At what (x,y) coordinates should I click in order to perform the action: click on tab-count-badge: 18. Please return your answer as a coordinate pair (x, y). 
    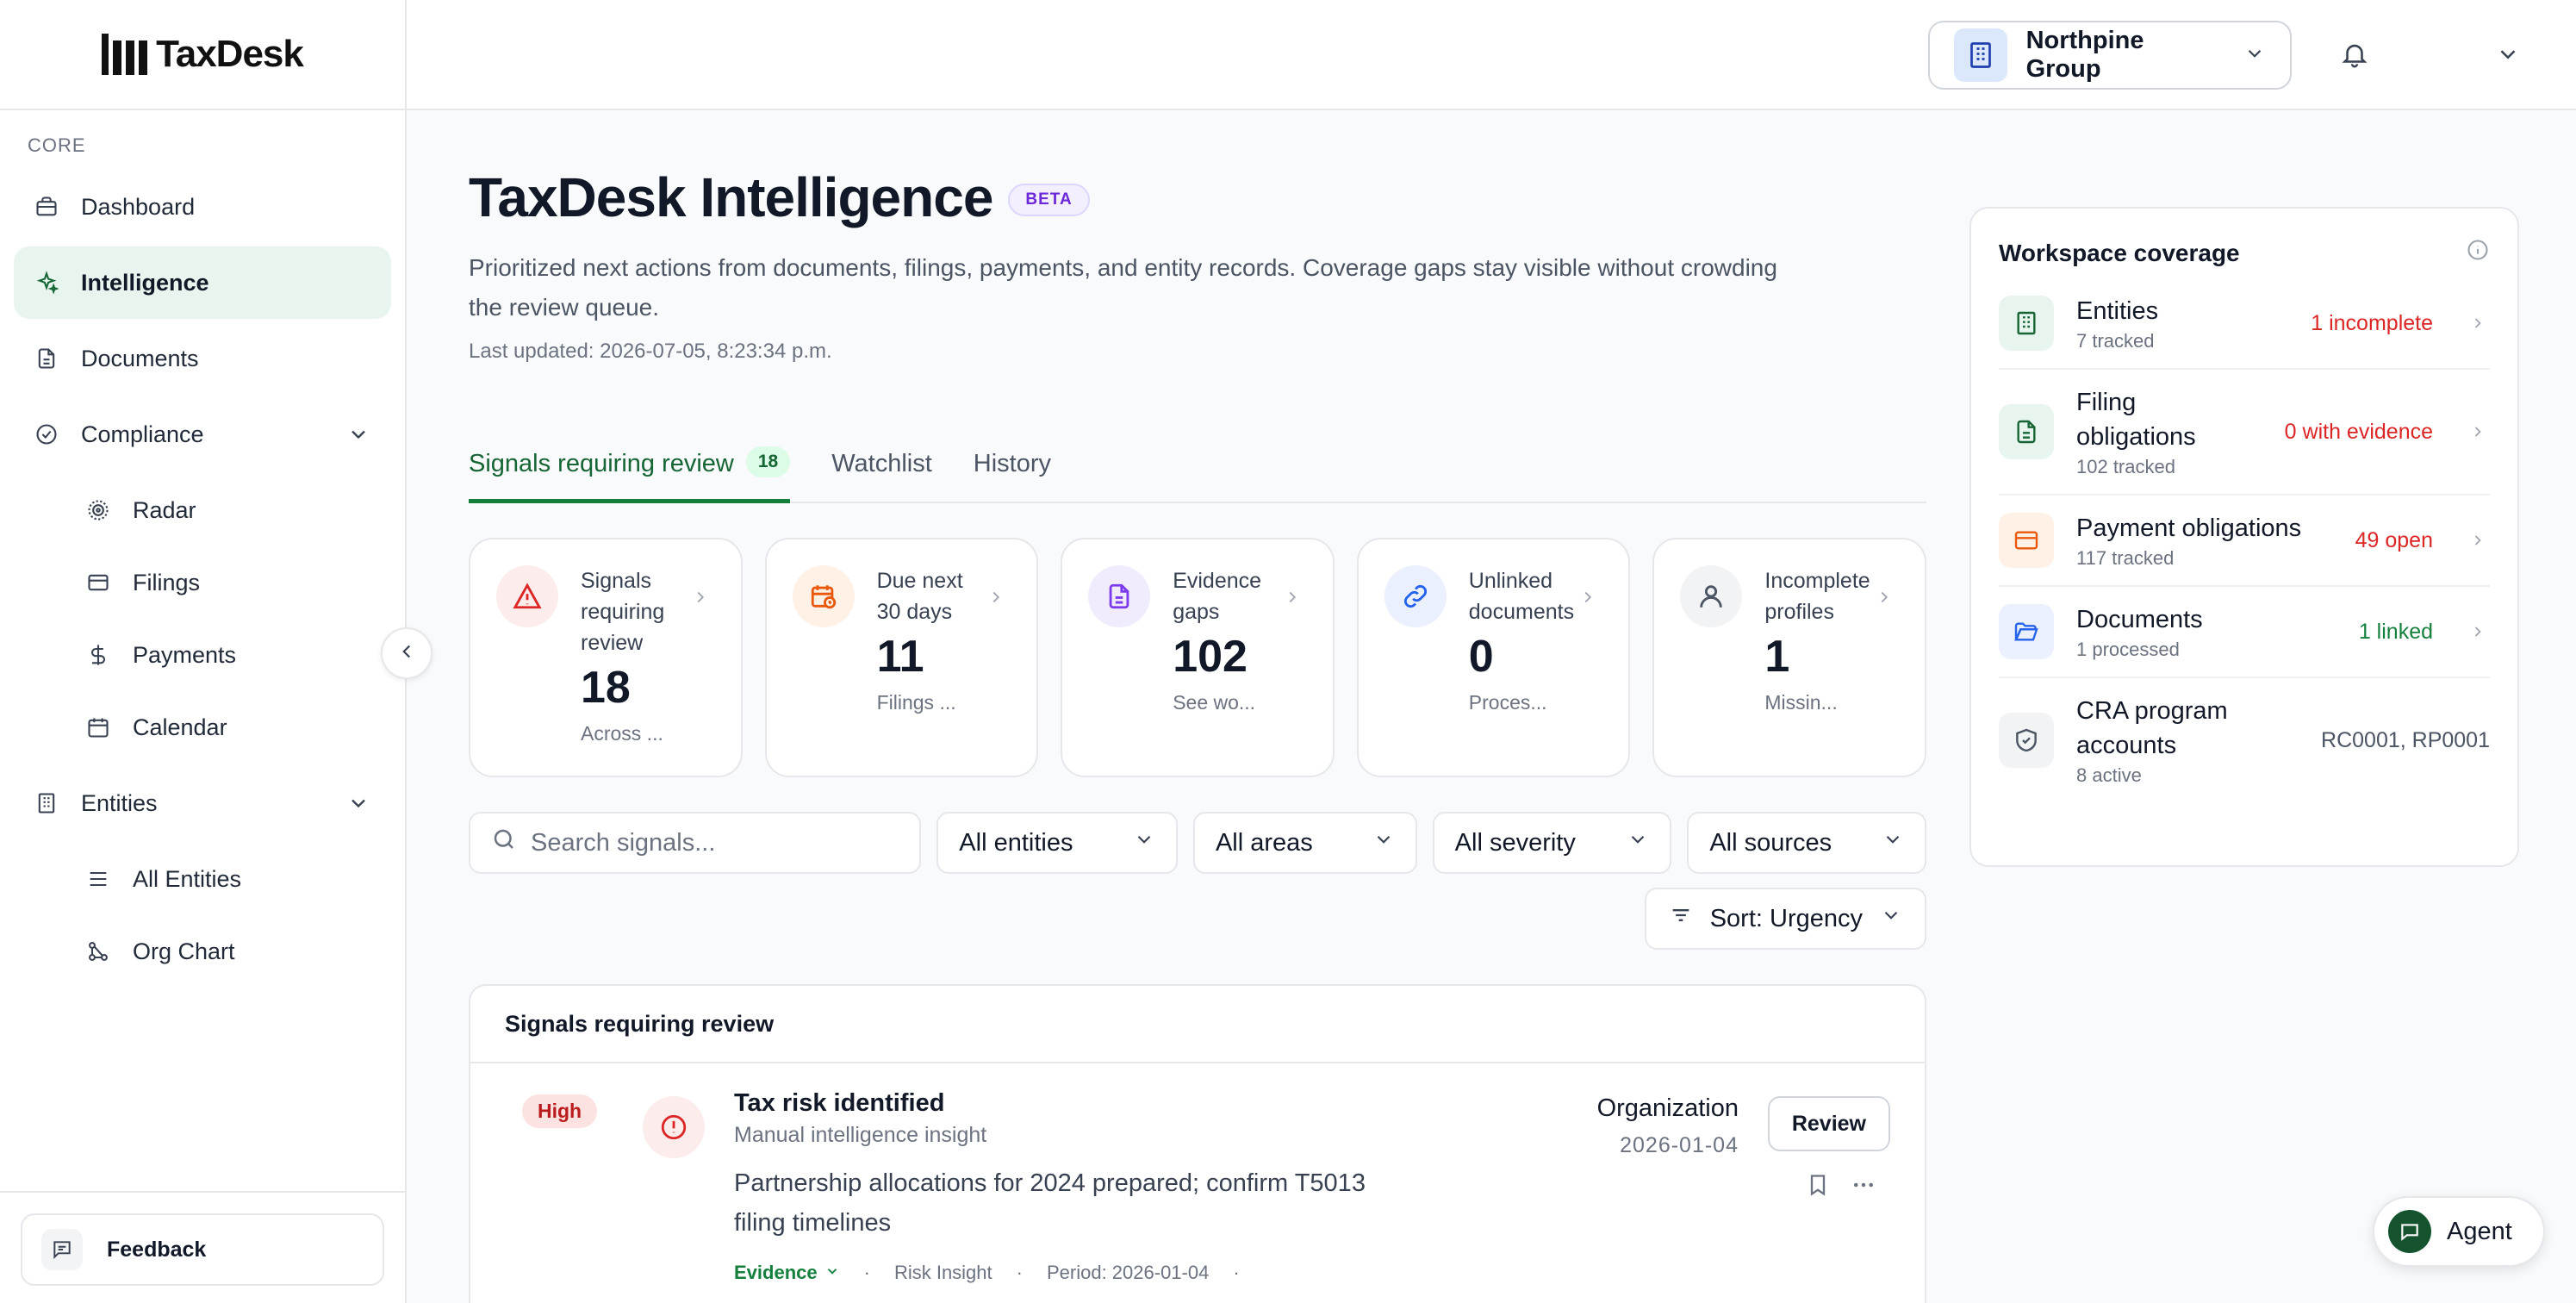
    Looking at the image, I should click on (768, 461).